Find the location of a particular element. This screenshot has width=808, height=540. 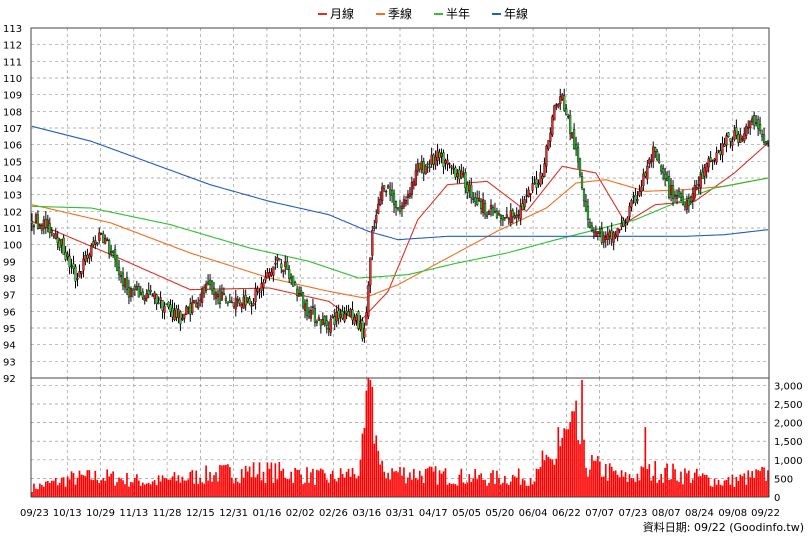

volume-tick-label: 2,500 is located at coordinates (788, 405).